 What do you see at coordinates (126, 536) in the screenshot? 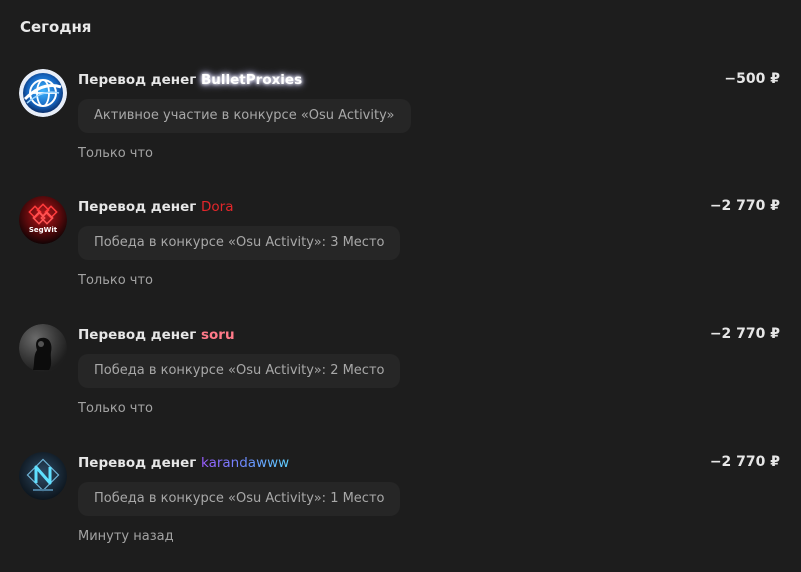
I see `transaction-time: Минуту назад` at bounding box center [126, 536].